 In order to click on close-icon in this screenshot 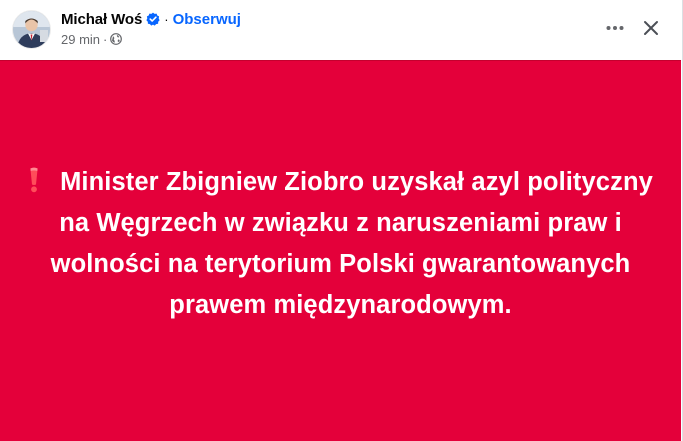, I will do `click(651, 28)`.